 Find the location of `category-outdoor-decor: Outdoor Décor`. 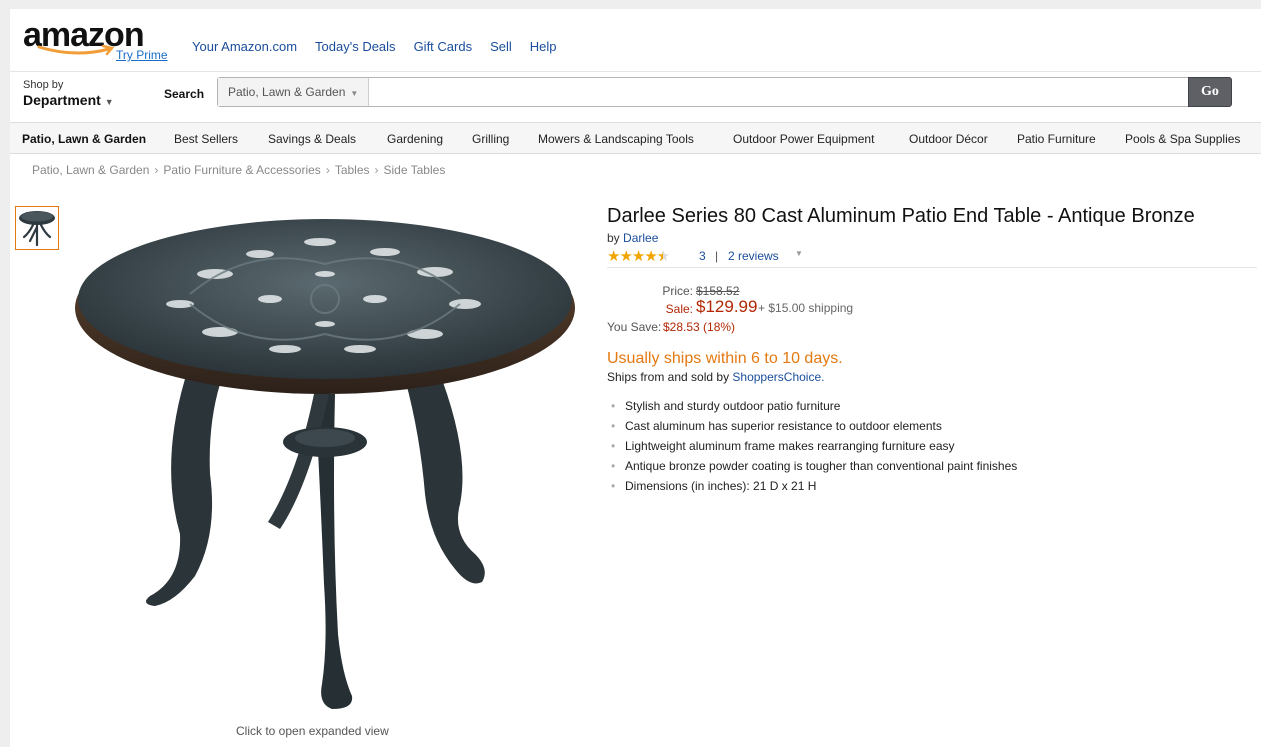

category-outdoor-decor: Outdoor Décor is located at coordinates (948, 139).